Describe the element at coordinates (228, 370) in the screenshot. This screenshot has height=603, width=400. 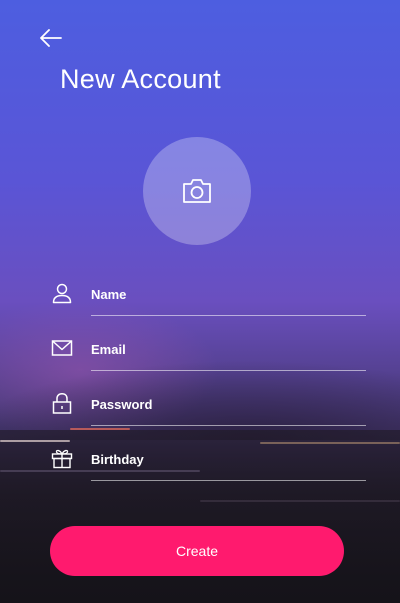
I see `email-underline` at that location.